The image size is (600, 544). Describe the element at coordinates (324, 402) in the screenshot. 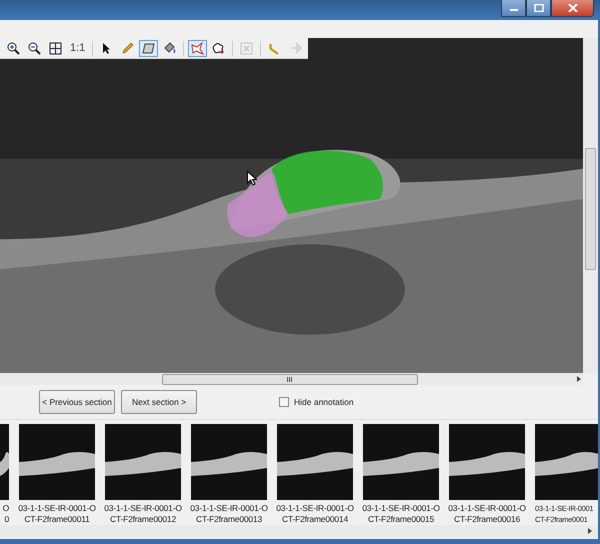

I see `hide-annotation-label: Hide annotation` at that location.